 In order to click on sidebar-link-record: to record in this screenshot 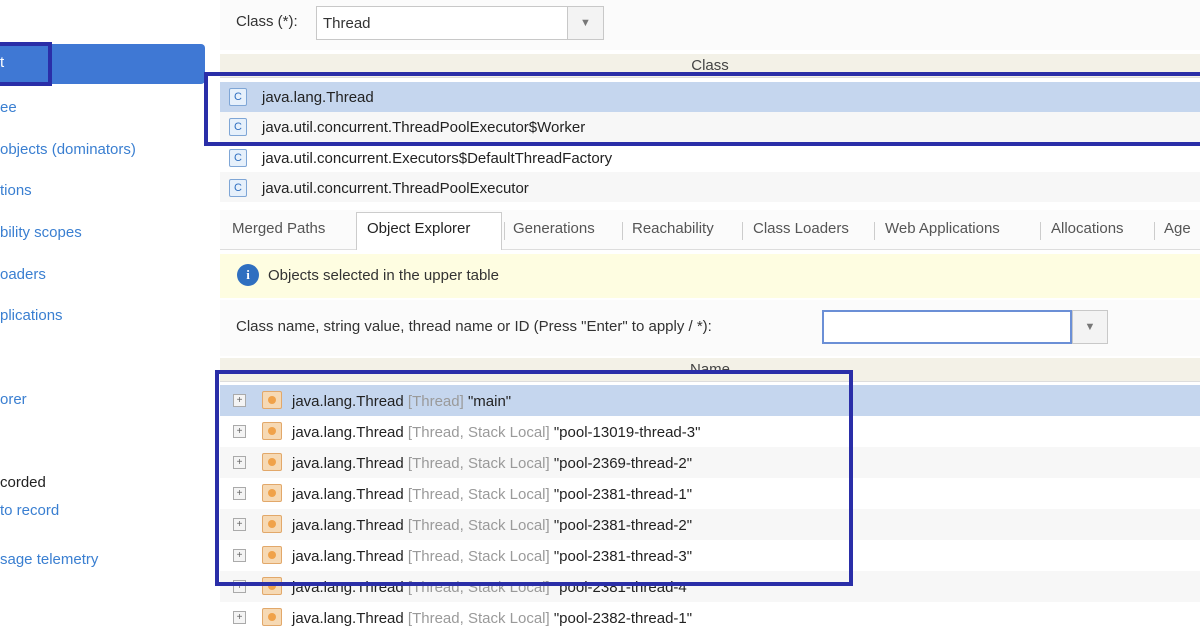, I will do `click(29, 510)`.